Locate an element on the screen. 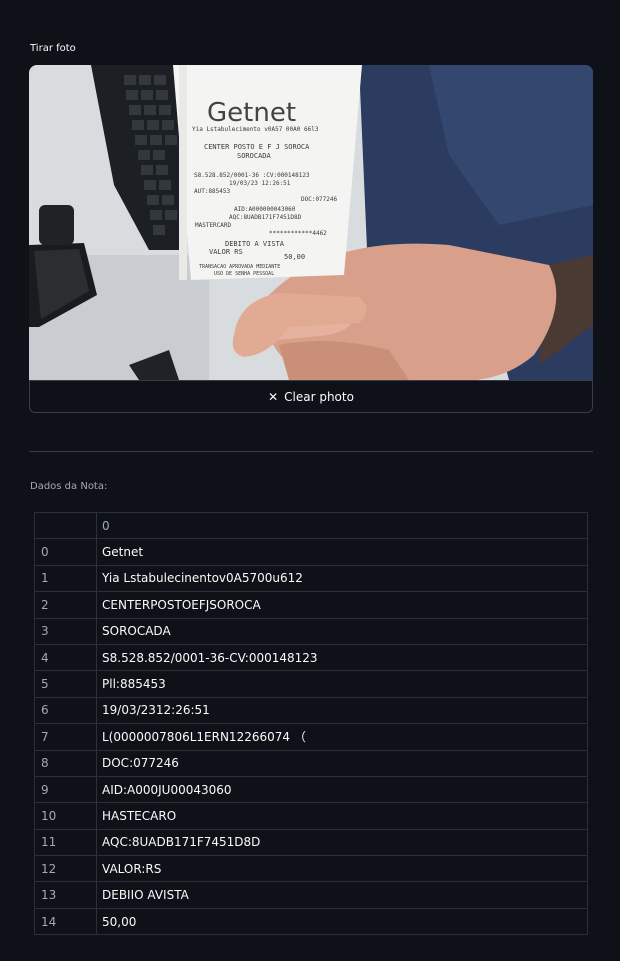 This screenshot has width=620, height=961. divider is located at coordinates (311, 451).